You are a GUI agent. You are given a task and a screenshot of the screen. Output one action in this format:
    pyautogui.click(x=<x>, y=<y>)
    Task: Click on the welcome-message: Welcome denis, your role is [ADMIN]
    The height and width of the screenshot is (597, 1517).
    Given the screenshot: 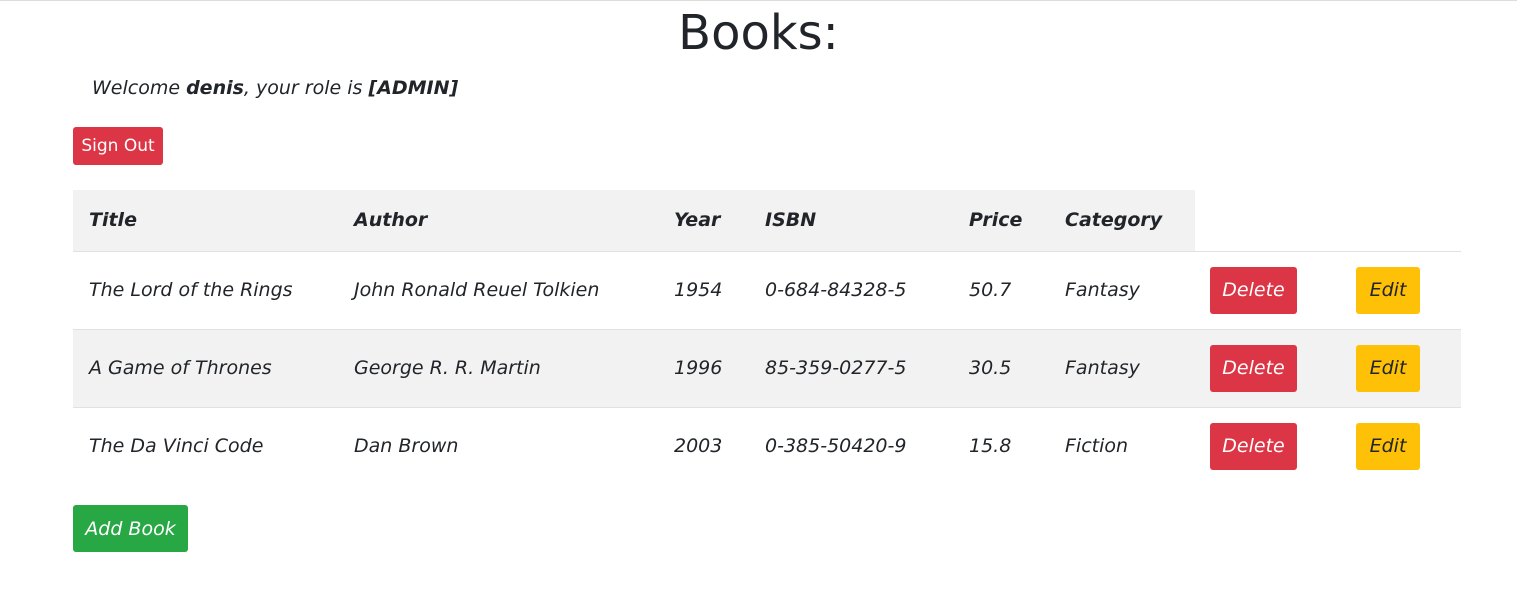 What is the action you would take?
    pyautogui.click(x=275, y=88)
    